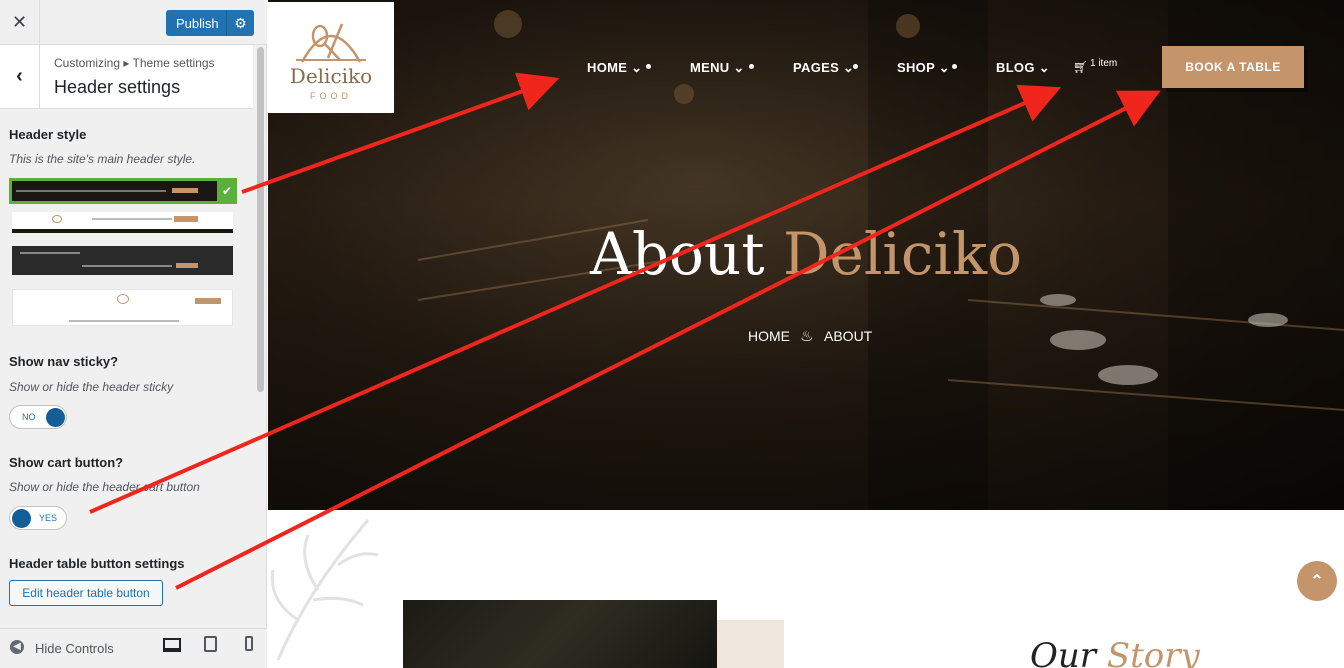  What do you see at coordinates (903, 254) in the screenshot?
I see `hero-title-accent: Deliciko` at bounding box center [903, 254].